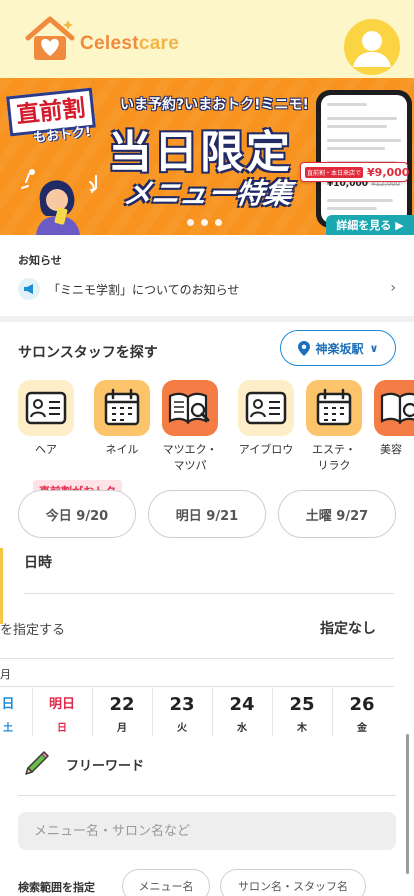 The image size is (414, 896). I want to click on specify-date-option: を指定する, so click(32, 628).